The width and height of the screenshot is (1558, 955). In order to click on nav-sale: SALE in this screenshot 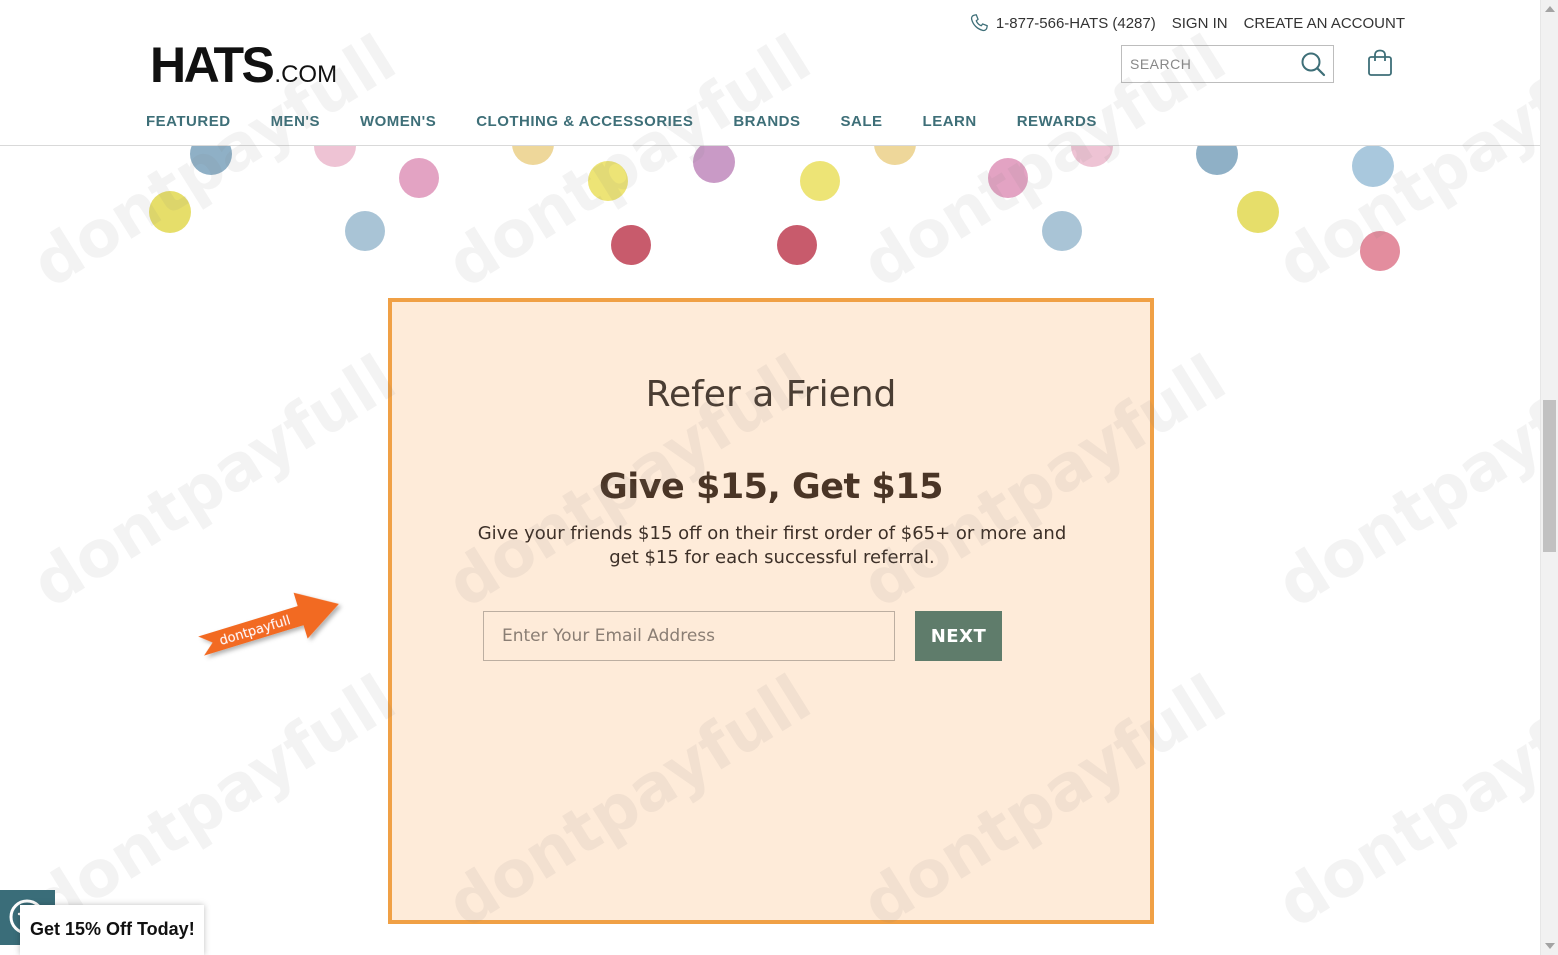, I will do `click(862, 121)`.